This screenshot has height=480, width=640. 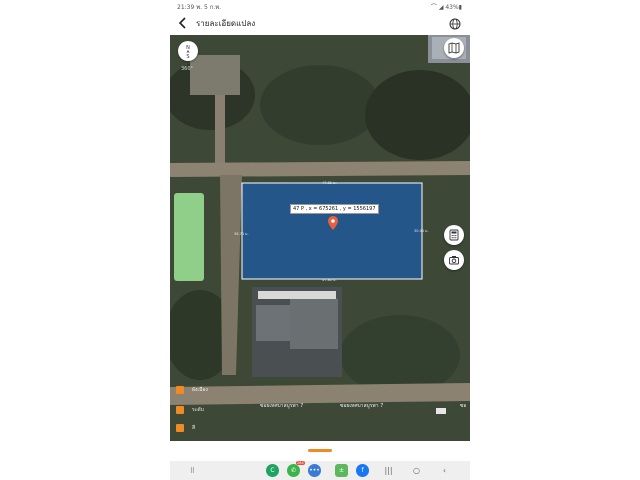 I want to click on legend-item: สี, so click(x=185, y=428).